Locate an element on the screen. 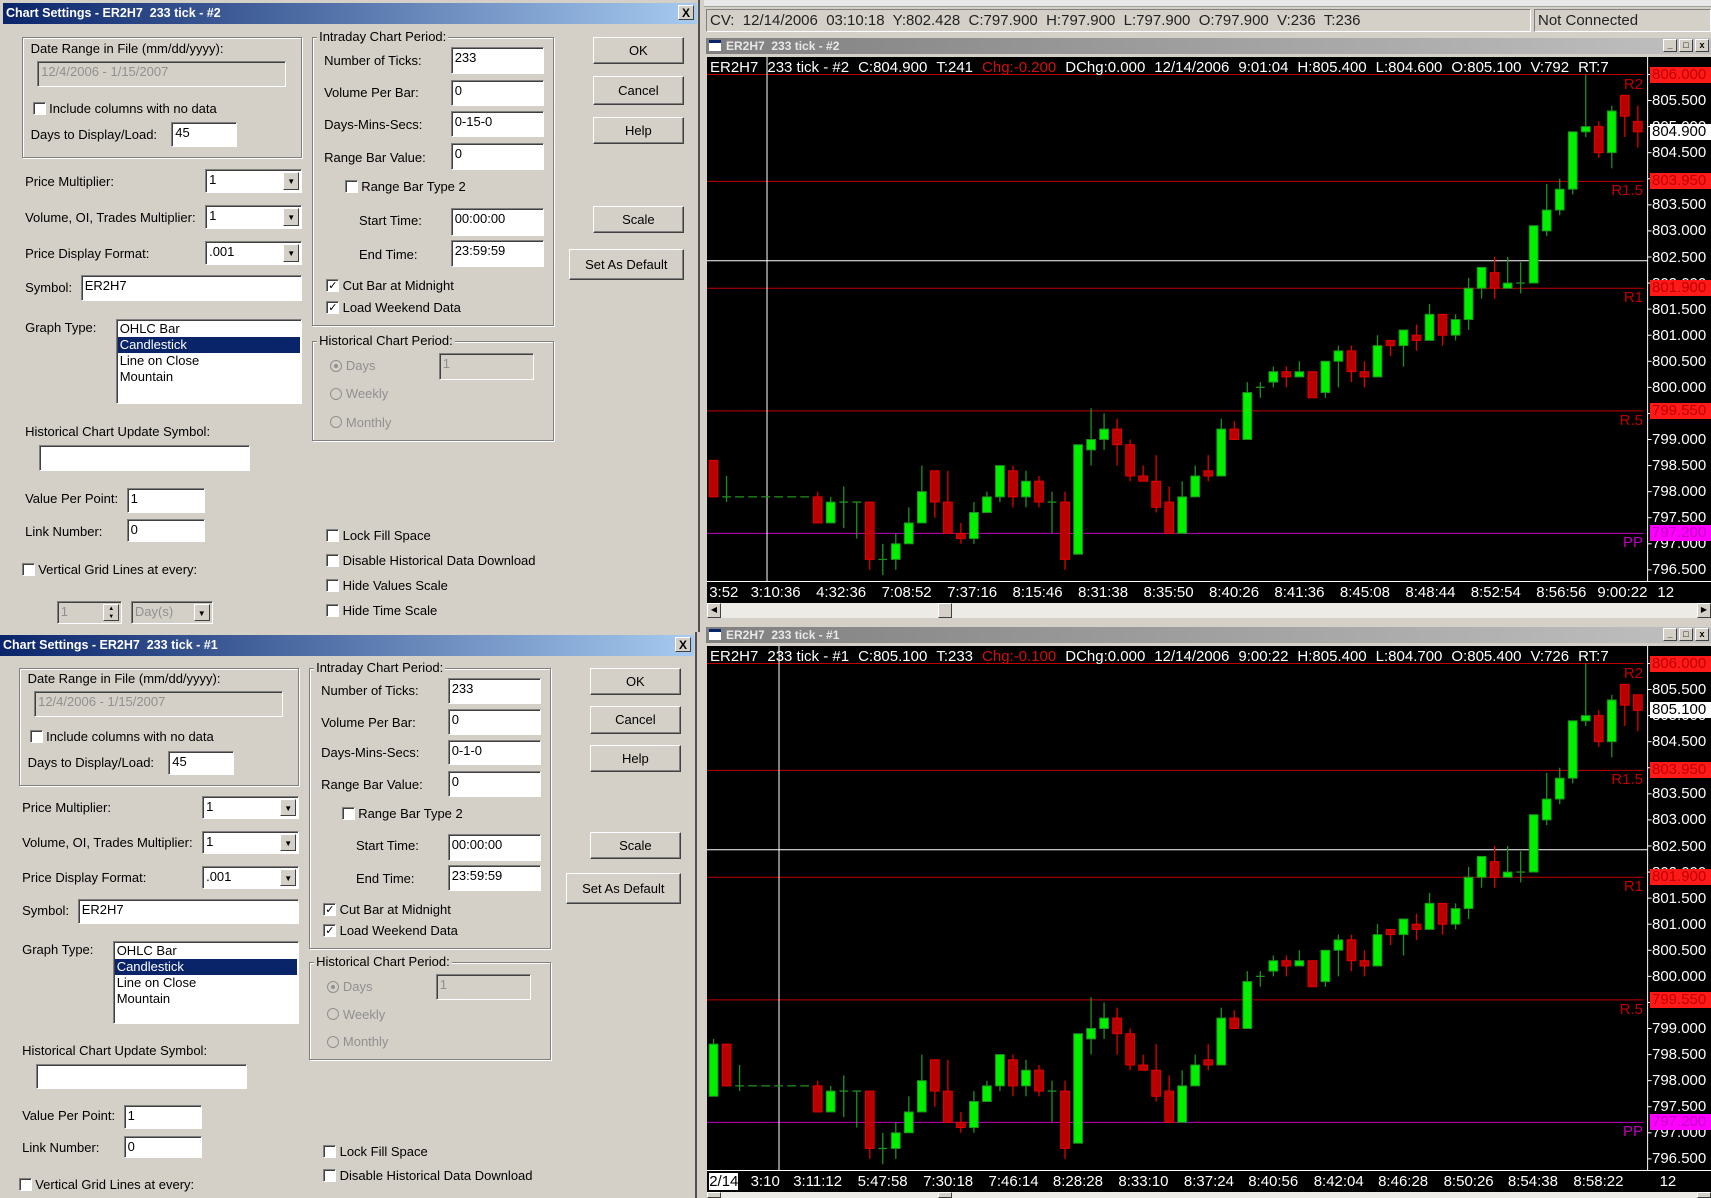  horizontal-scrollbar: ◀ ▶ is located at coordinates (1209, 610).